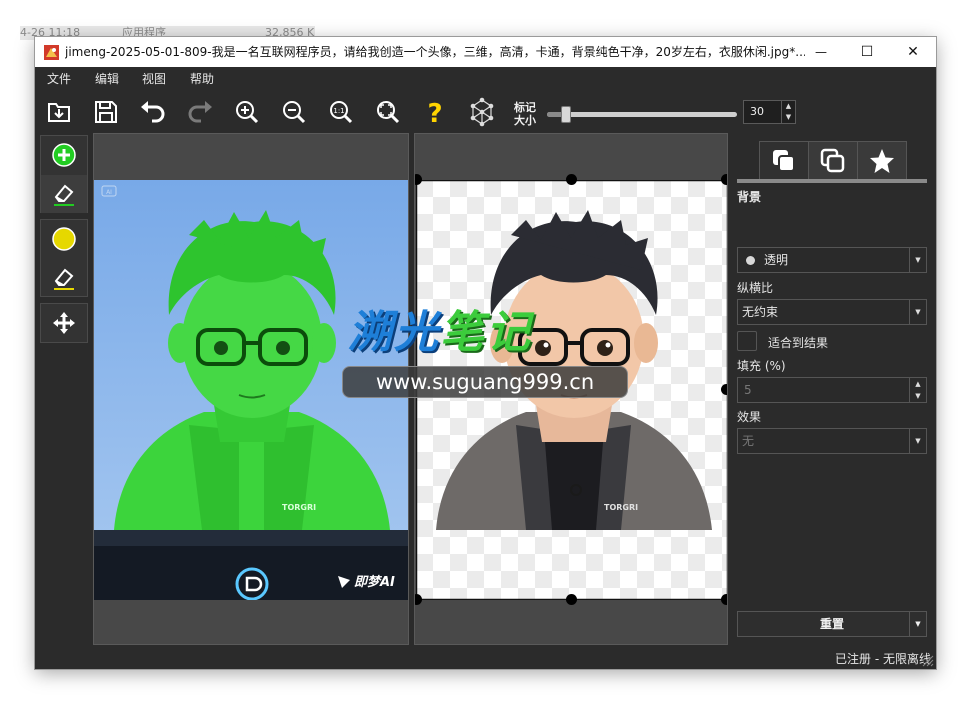 The image size is (970, 709). Describe the element at coordinates (832, 260) in the screenshot. I see `background-select: 透明 ▼` at that location.